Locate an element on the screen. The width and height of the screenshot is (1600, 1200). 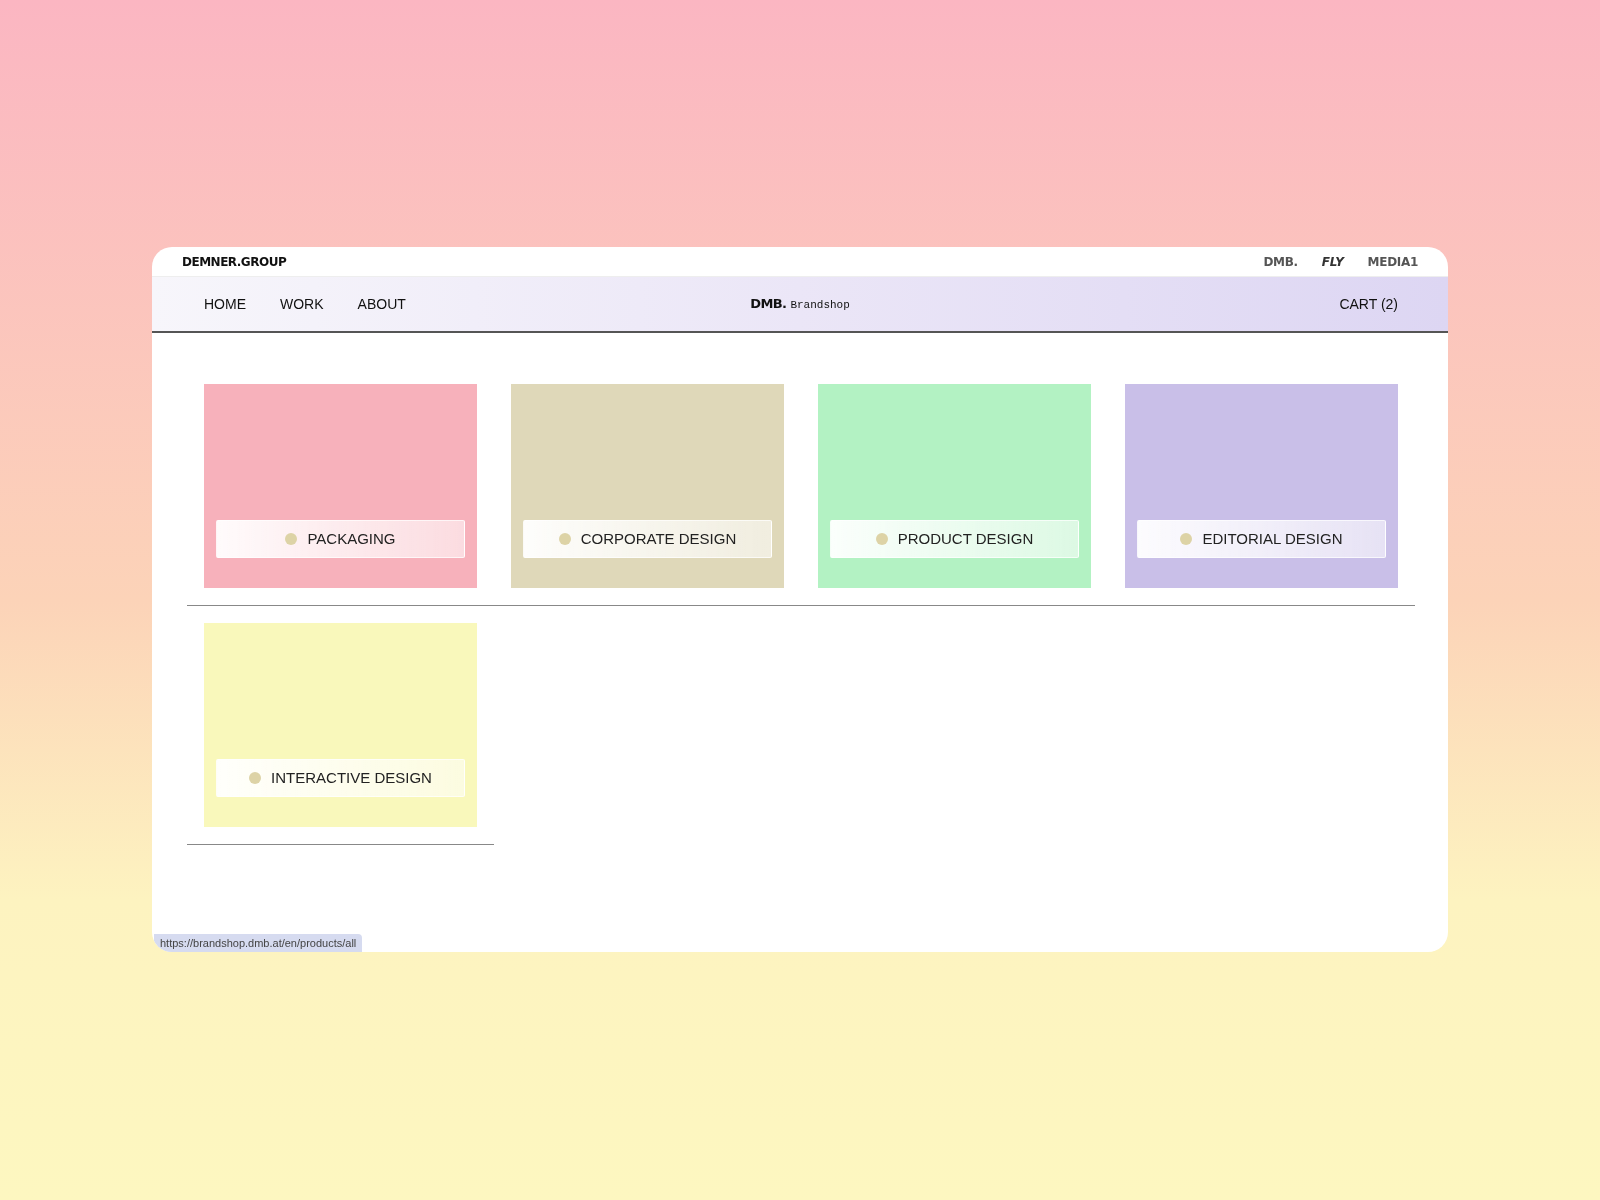
category-button: PRODUCT DESIGN is located at coordinates (954, 539).